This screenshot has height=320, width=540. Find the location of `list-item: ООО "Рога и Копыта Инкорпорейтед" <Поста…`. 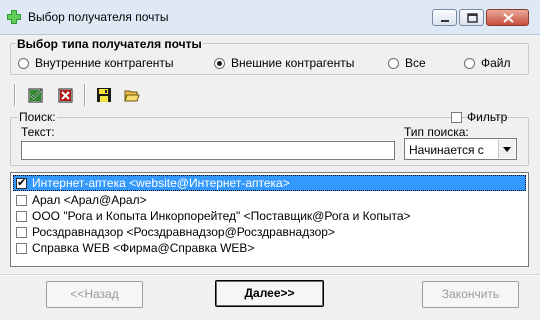

list-item: ООО "Рога и Копыта Инкорпорейтед" <Поста… is located at coordinates (269, 216).